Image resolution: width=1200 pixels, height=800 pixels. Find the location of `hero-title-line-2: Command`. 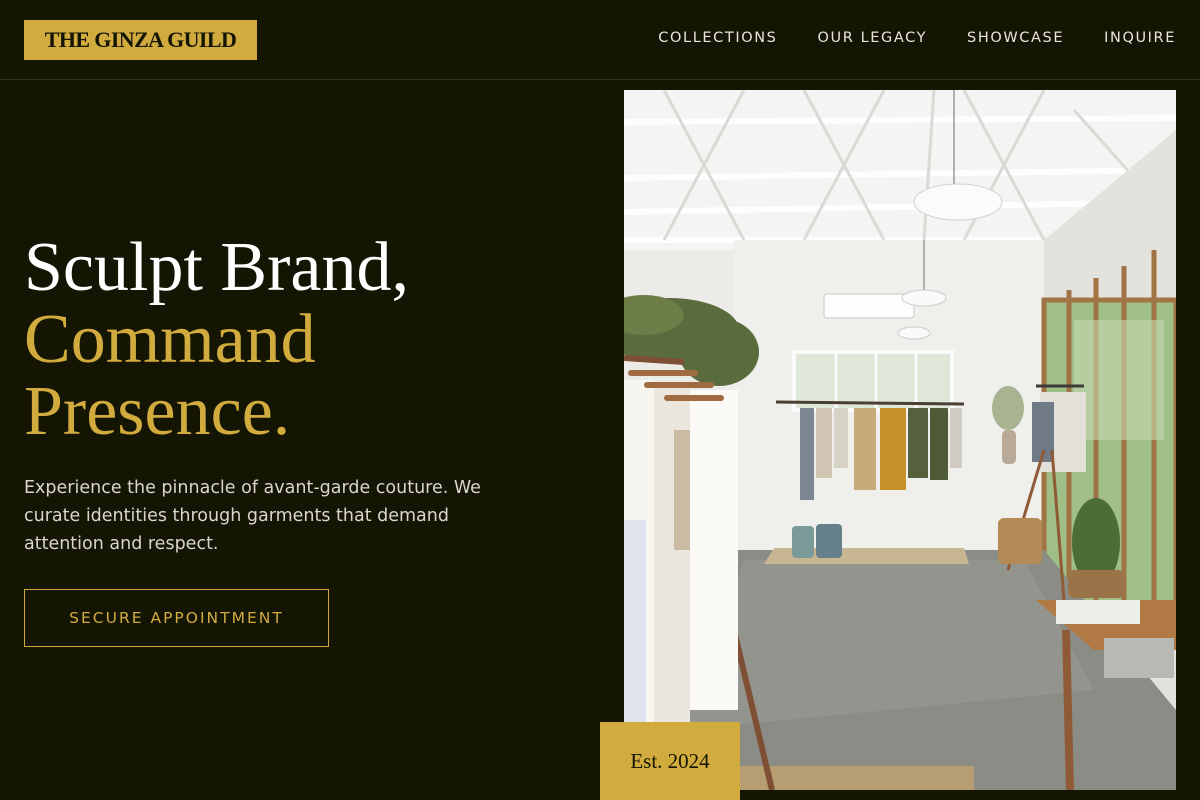

hero-title-line-2: Command is located at coordinates (170, 339).